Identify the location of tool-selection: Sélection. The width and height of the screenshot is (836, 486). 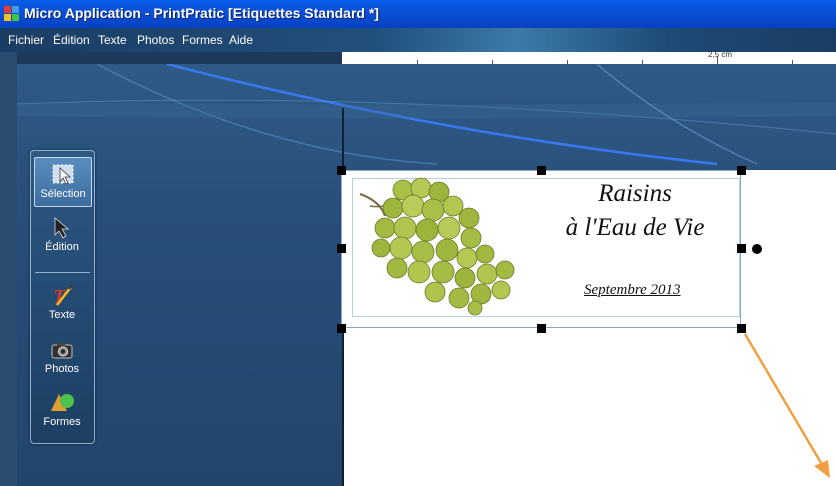
(63, 182).